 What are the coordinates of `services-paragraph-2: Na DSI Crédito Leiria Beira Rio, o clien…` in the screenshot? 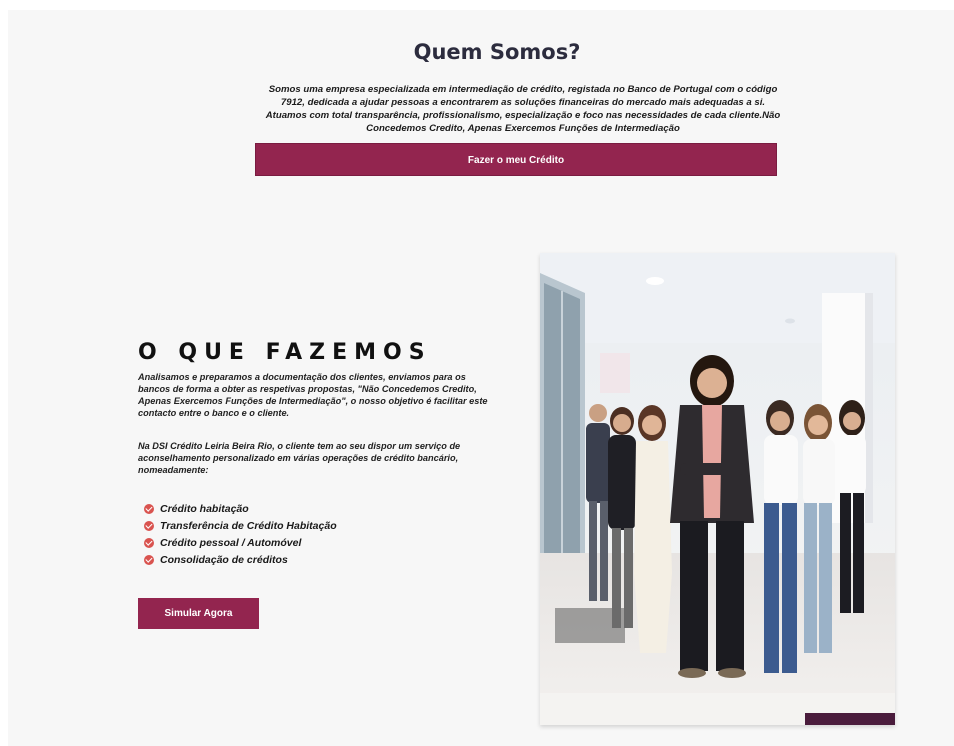 It's located at (299, 458).